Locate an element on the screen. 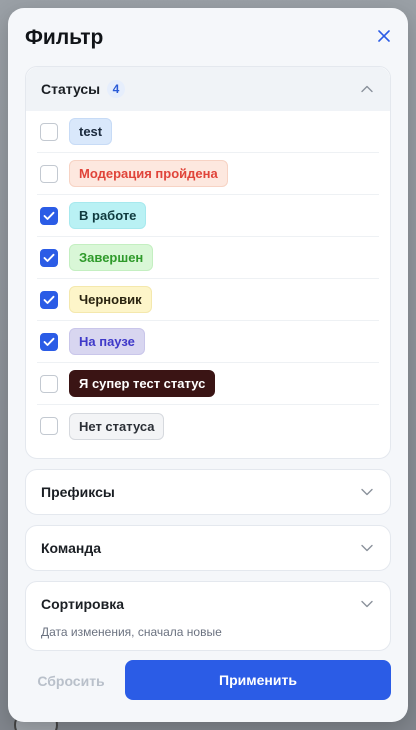 This screenshot has height=730, width=416. statuses-section-title: Статусы is located at coordinates (71, 89).